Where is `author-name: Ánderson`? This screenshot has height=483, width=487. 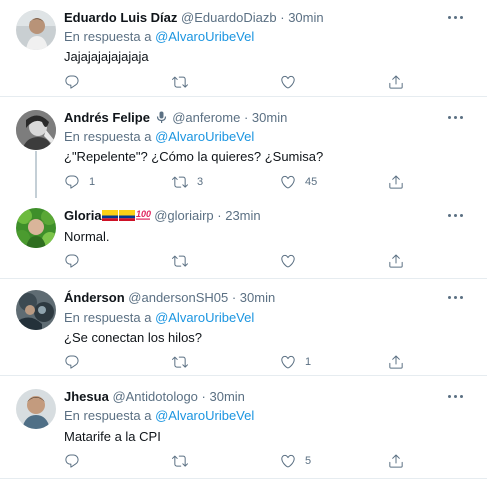
author-name: Ánderson is located at coordinates (94, 297).